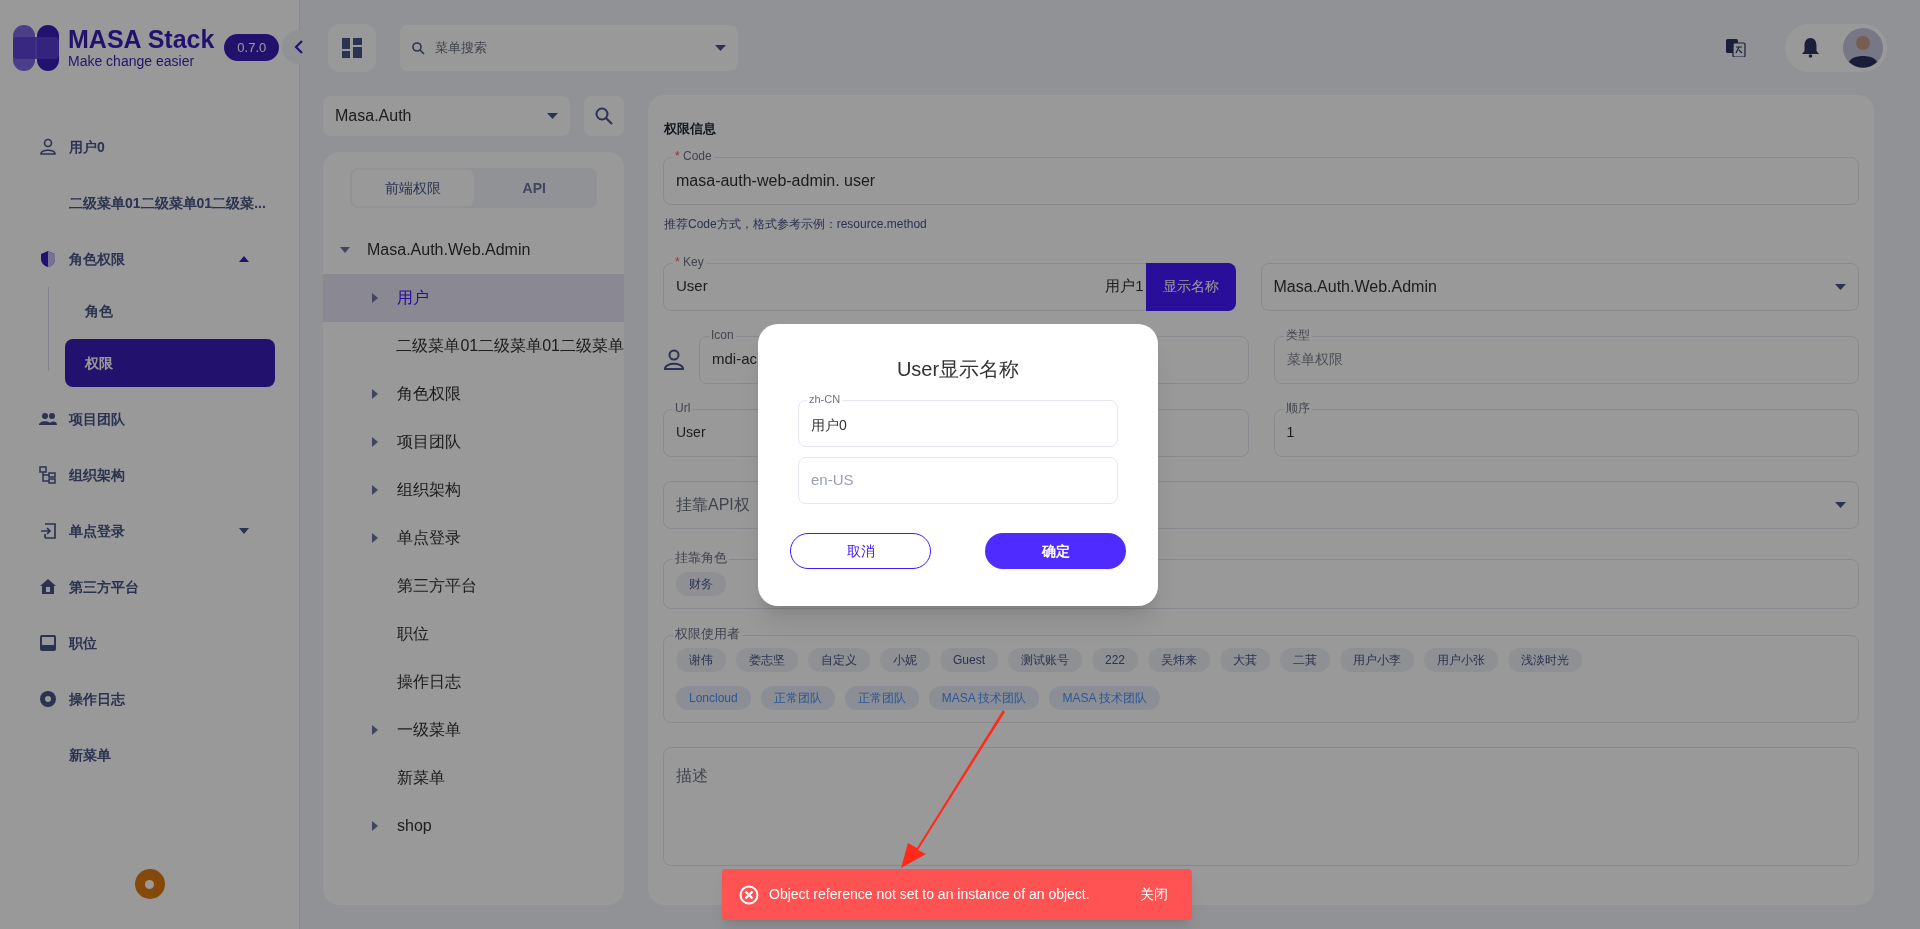 This screenshot has height=929, width=1920. What do you see at coordinates (958, 369) in the screenshot?
I see `dialog-title: User显示名称` at bounding box center [958, 369].